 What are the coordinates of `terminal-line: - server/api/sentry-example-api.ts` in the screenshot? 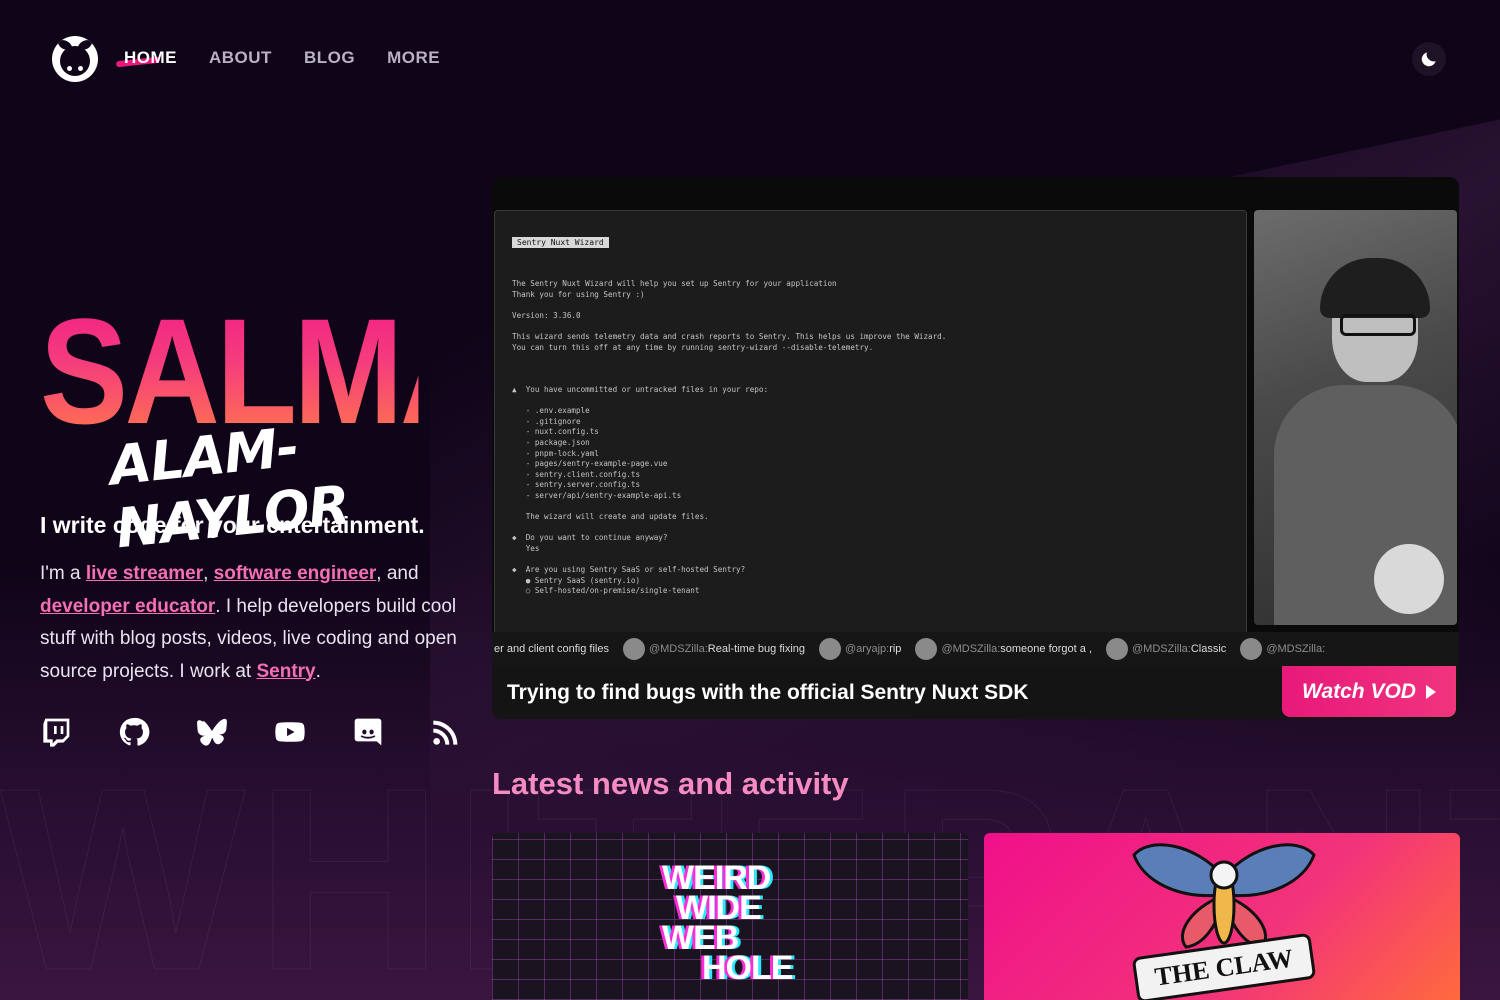 It's located at (597, 495).